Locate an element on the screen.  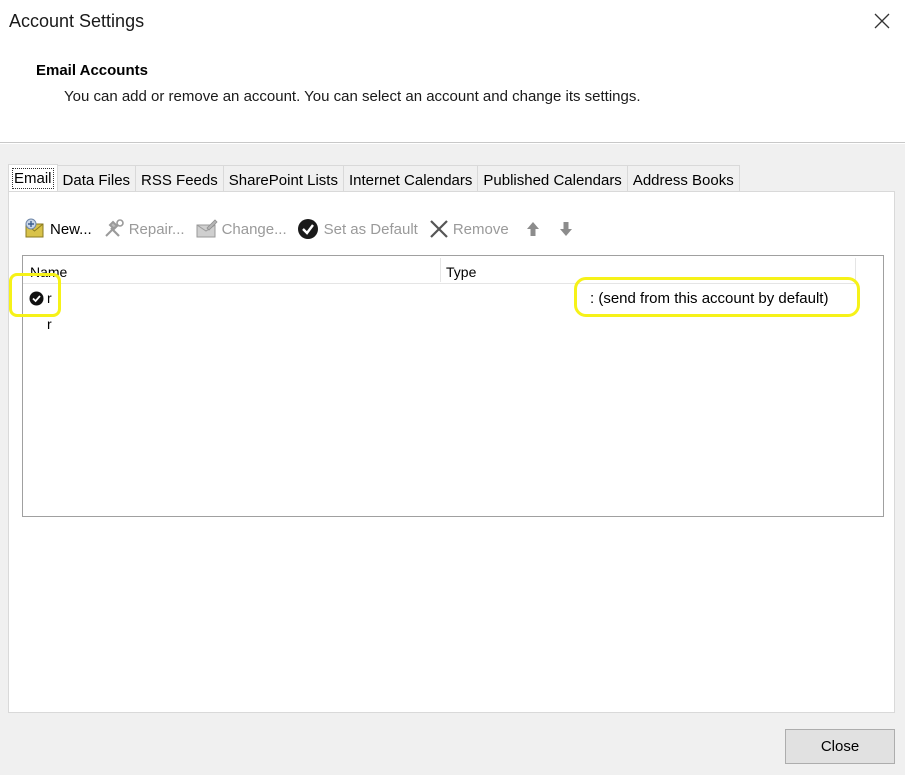
section-title: Email Accounts is located at coordinates (92, 70).